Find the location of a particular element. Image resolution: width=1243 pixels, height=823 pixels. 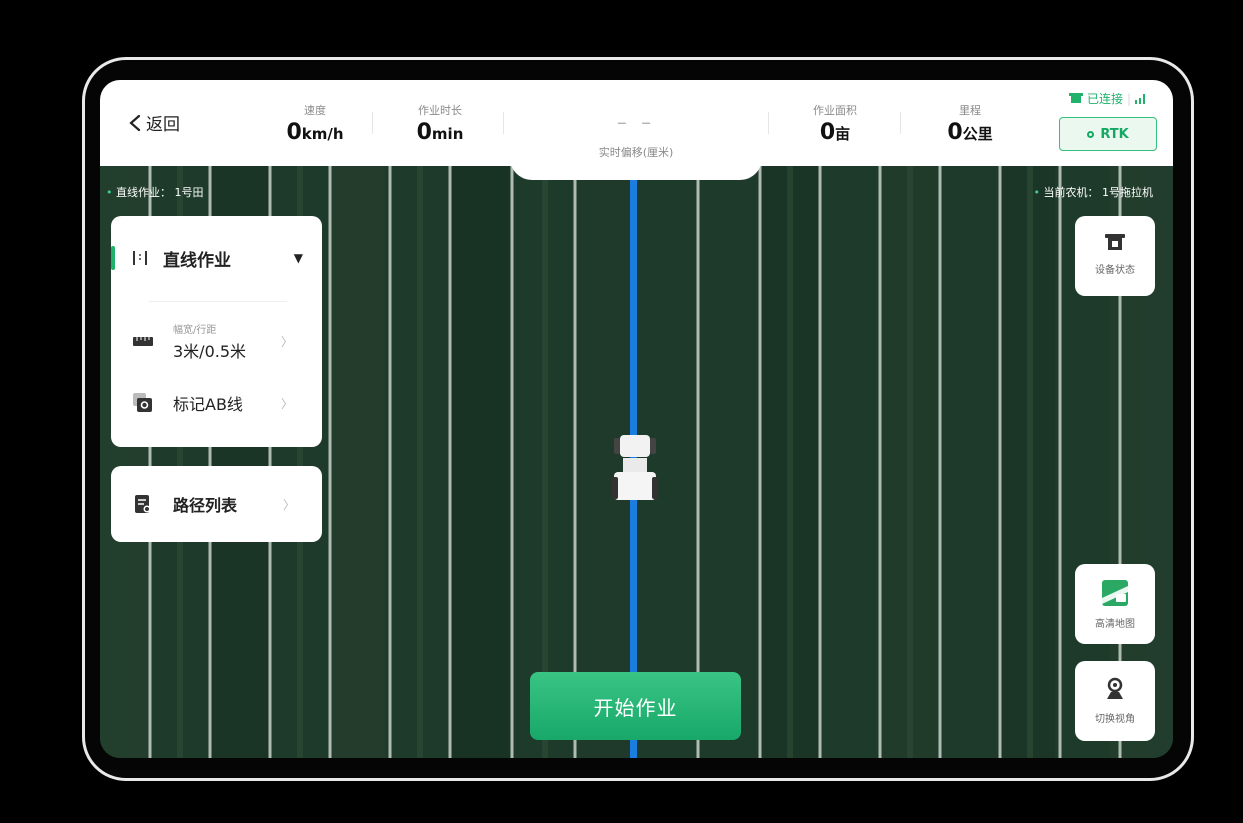

offset-readout: – – 实时偏移(厘米) is located at coordinates (636, 130).